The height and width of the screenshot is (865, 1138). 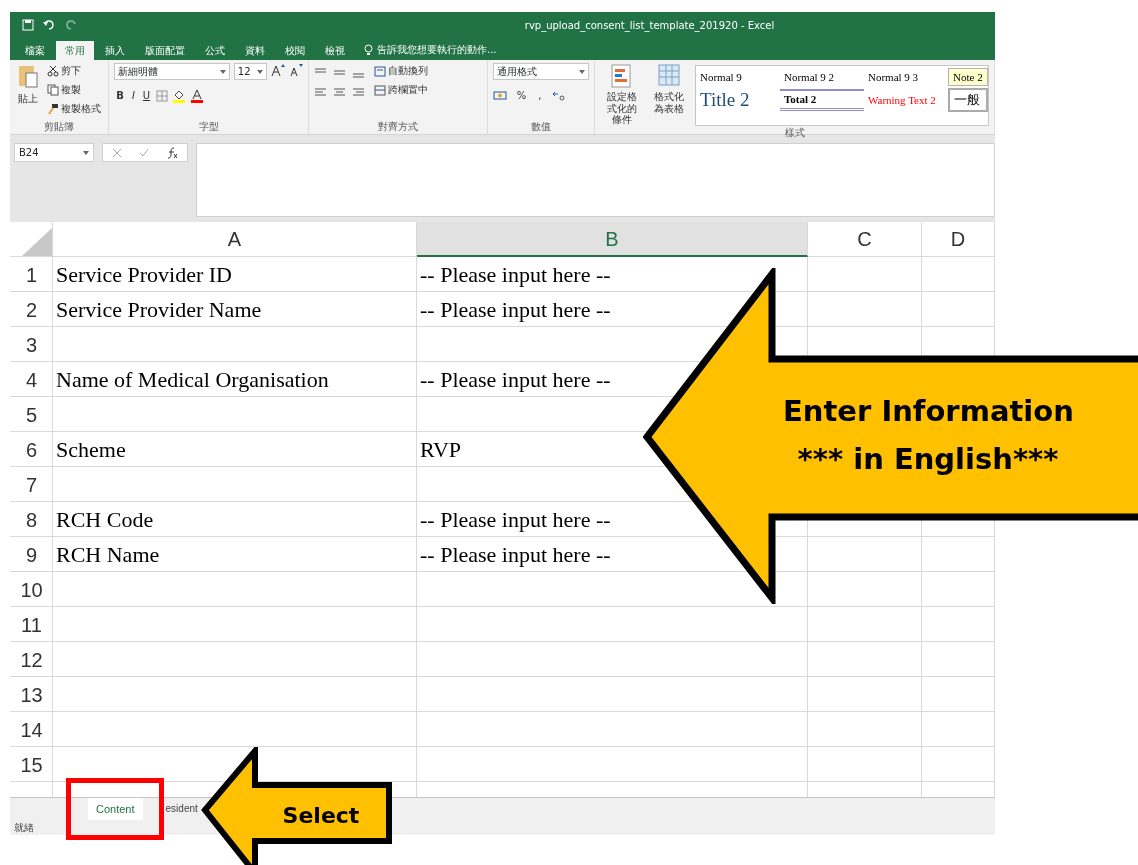 I want to click on row-header: 1, so click(x=31, y=274).